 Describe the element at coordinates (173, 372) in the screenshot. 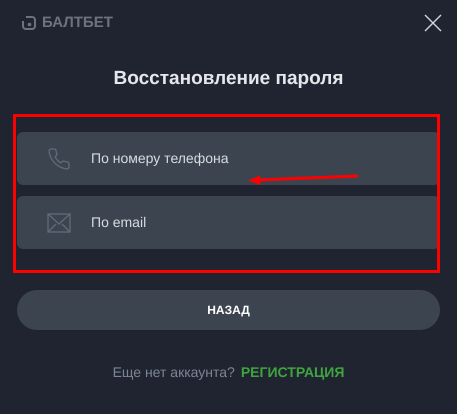

I see `footer-text: Еще нет аккаунта?` at that location.